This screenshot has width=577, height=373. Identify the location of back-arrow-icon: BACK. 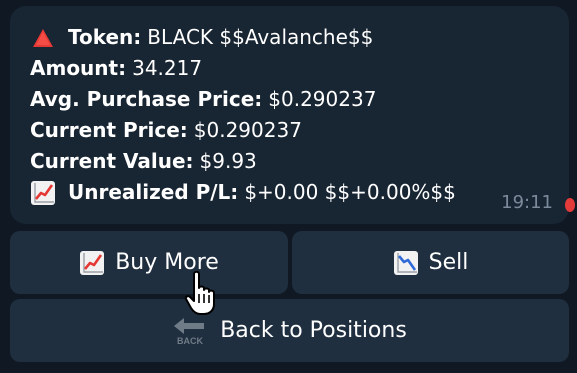
(190, 331).